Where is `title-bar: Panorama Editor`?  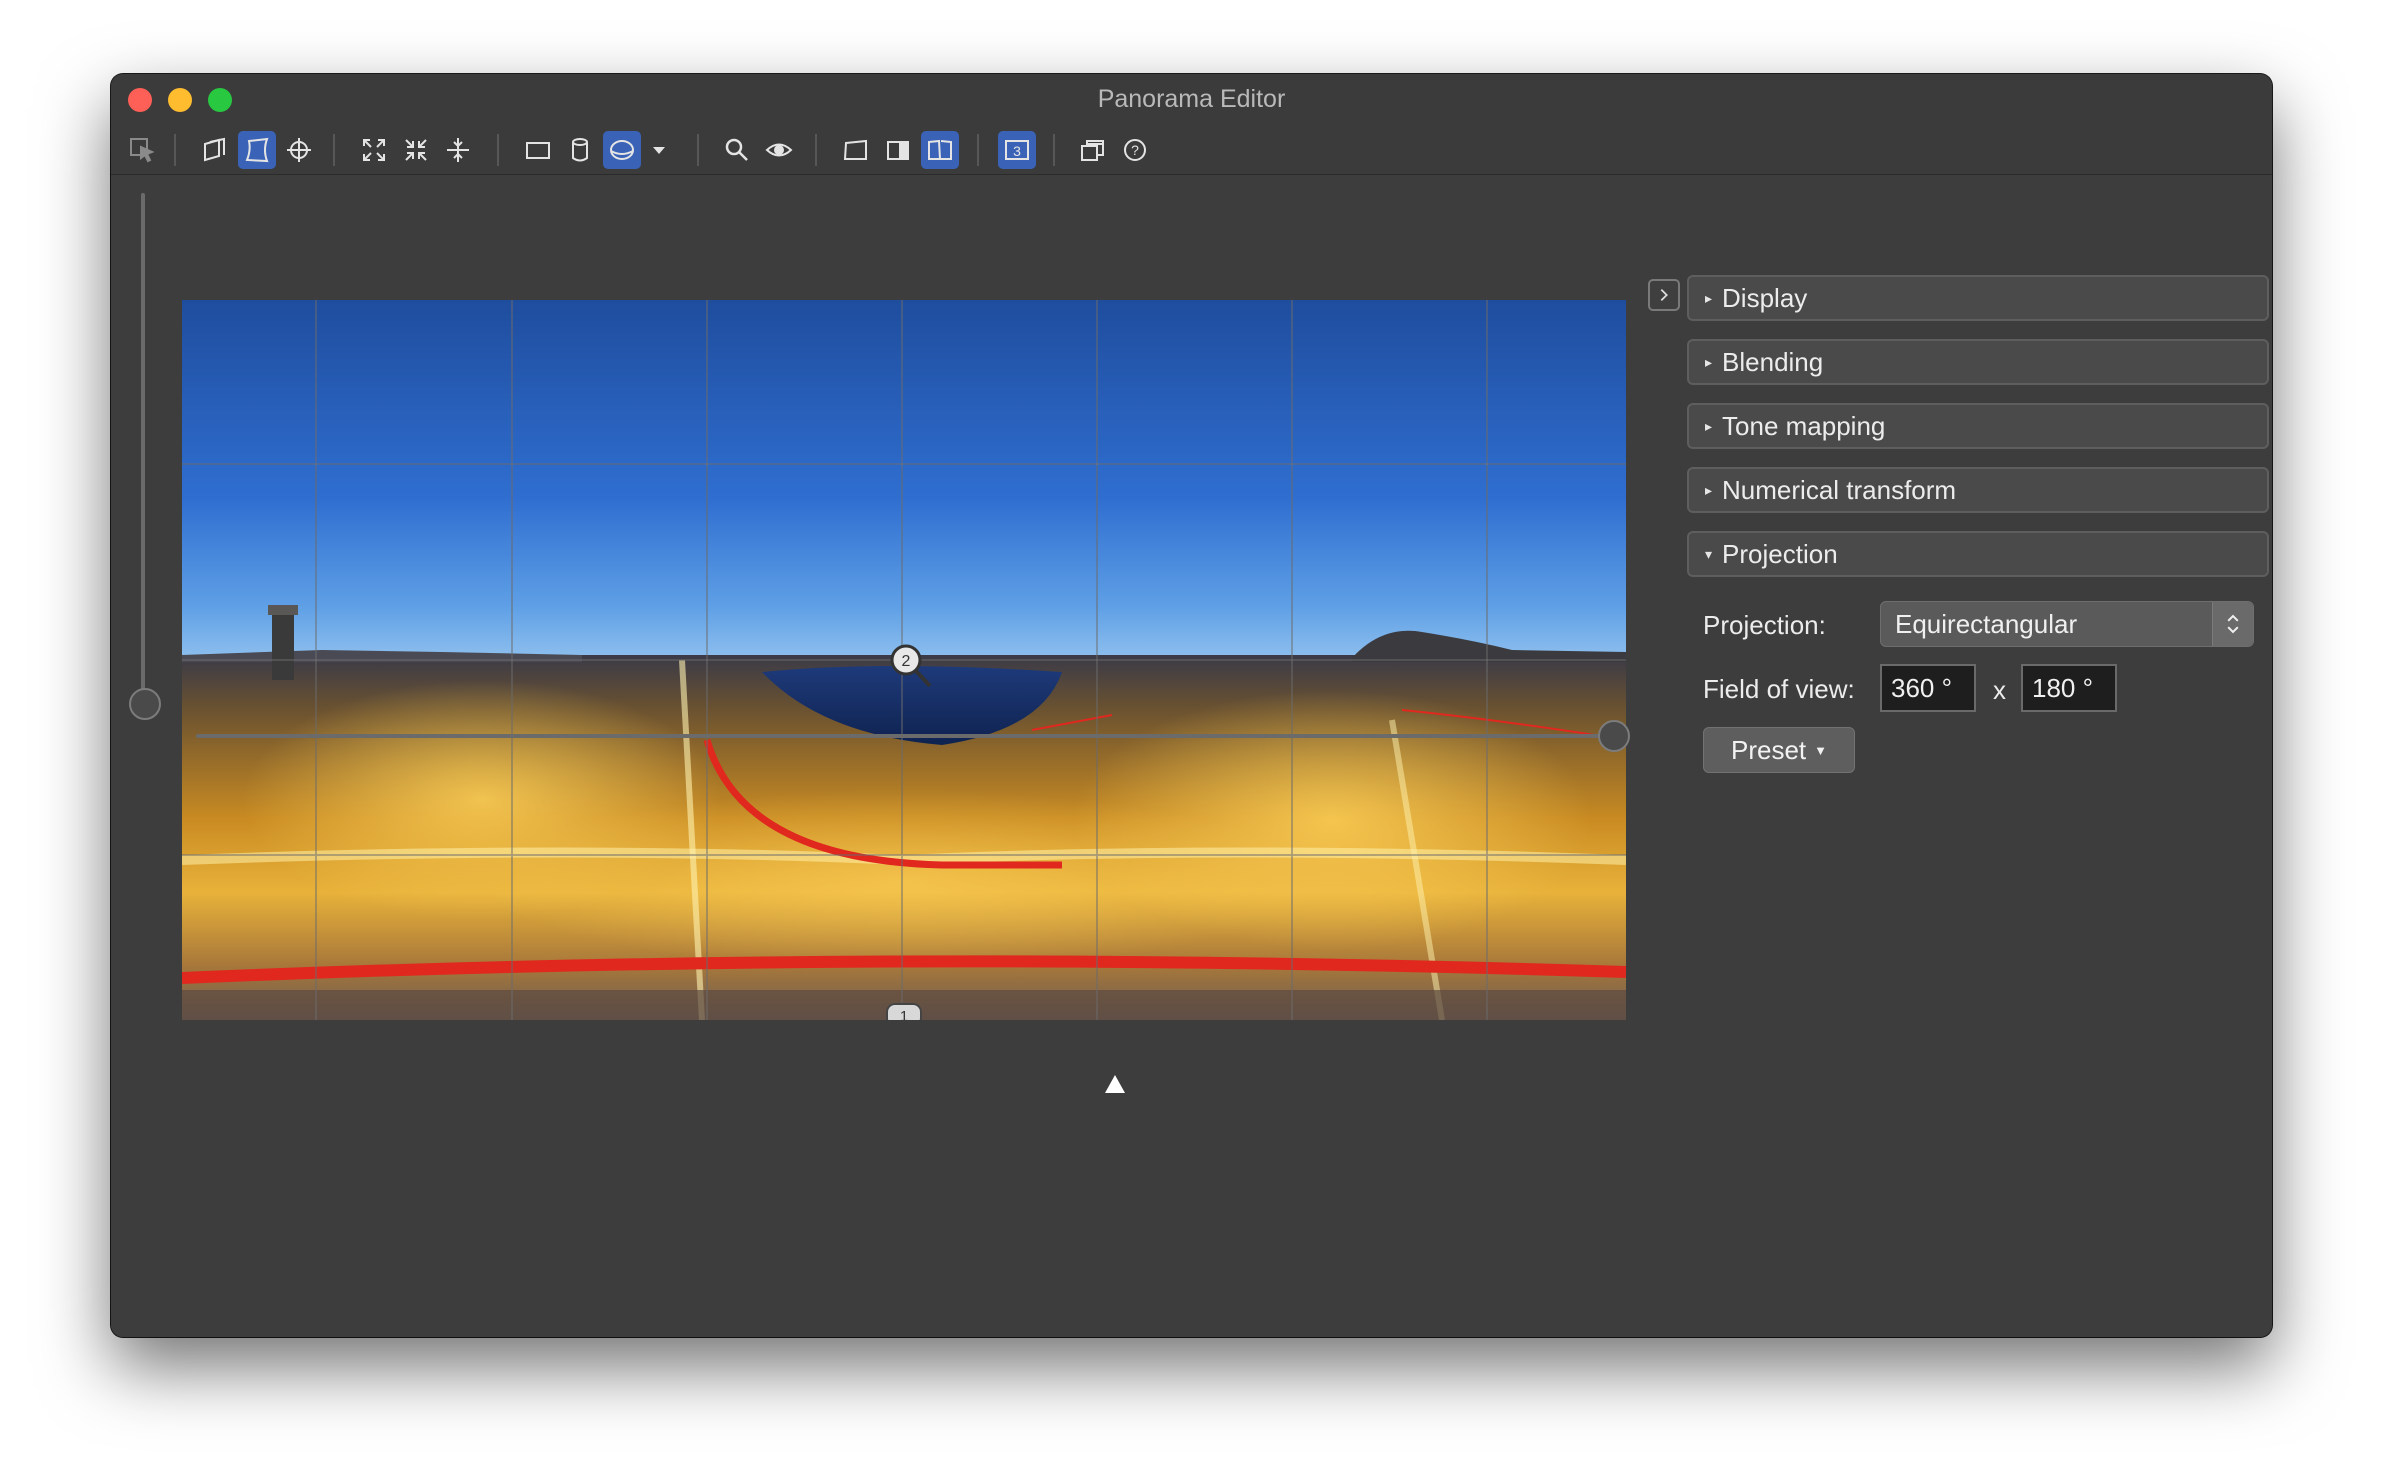
title-bar: Panorama Editor is located at coordinates (1191, 99).